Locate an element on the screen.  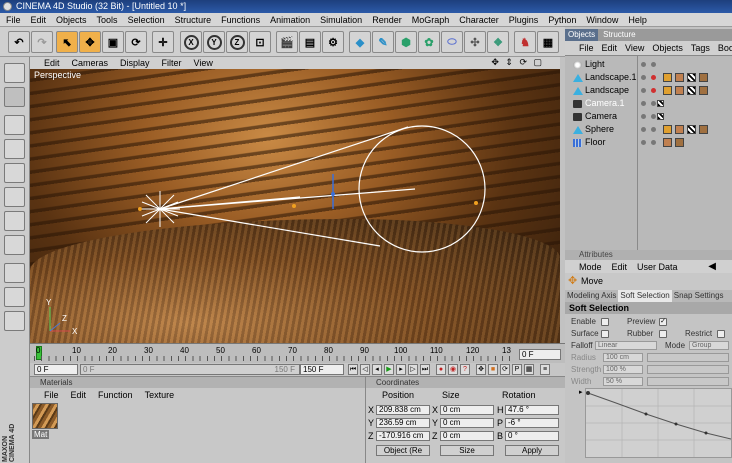
environment-icon: ❖ is located at coordinates (498, 42).